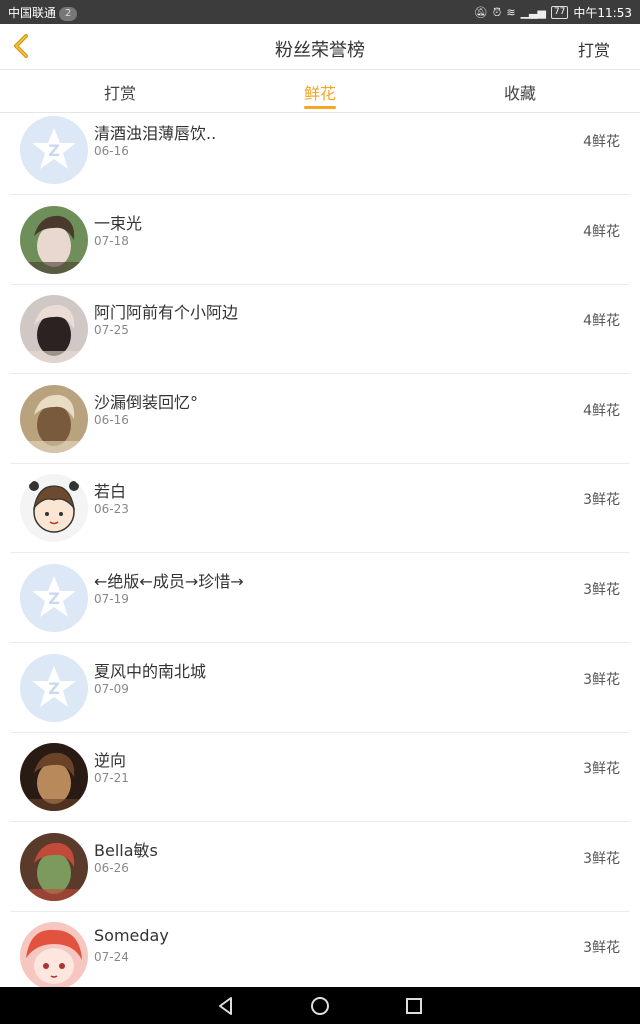 This screenshot has height=1024, width=640. I want to click on square-recents-icon, so click(414, 1006).